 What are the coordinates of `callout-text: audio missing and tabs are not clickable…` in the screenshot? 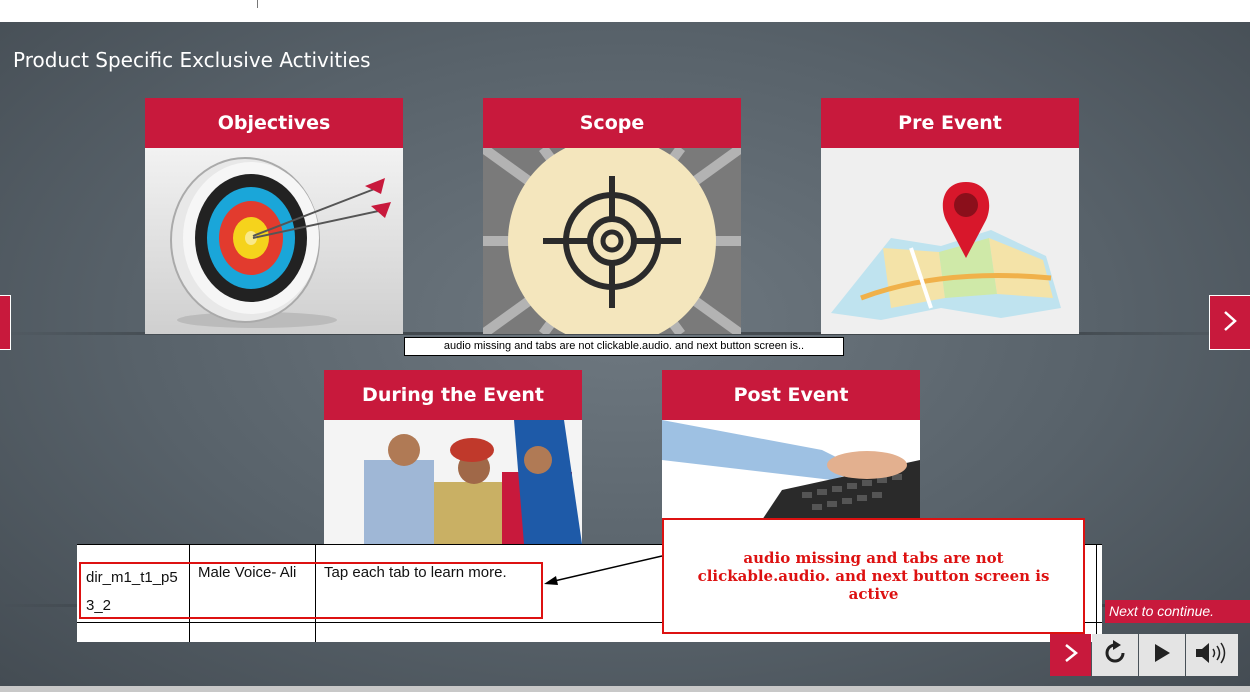 It's located at (873, 576).